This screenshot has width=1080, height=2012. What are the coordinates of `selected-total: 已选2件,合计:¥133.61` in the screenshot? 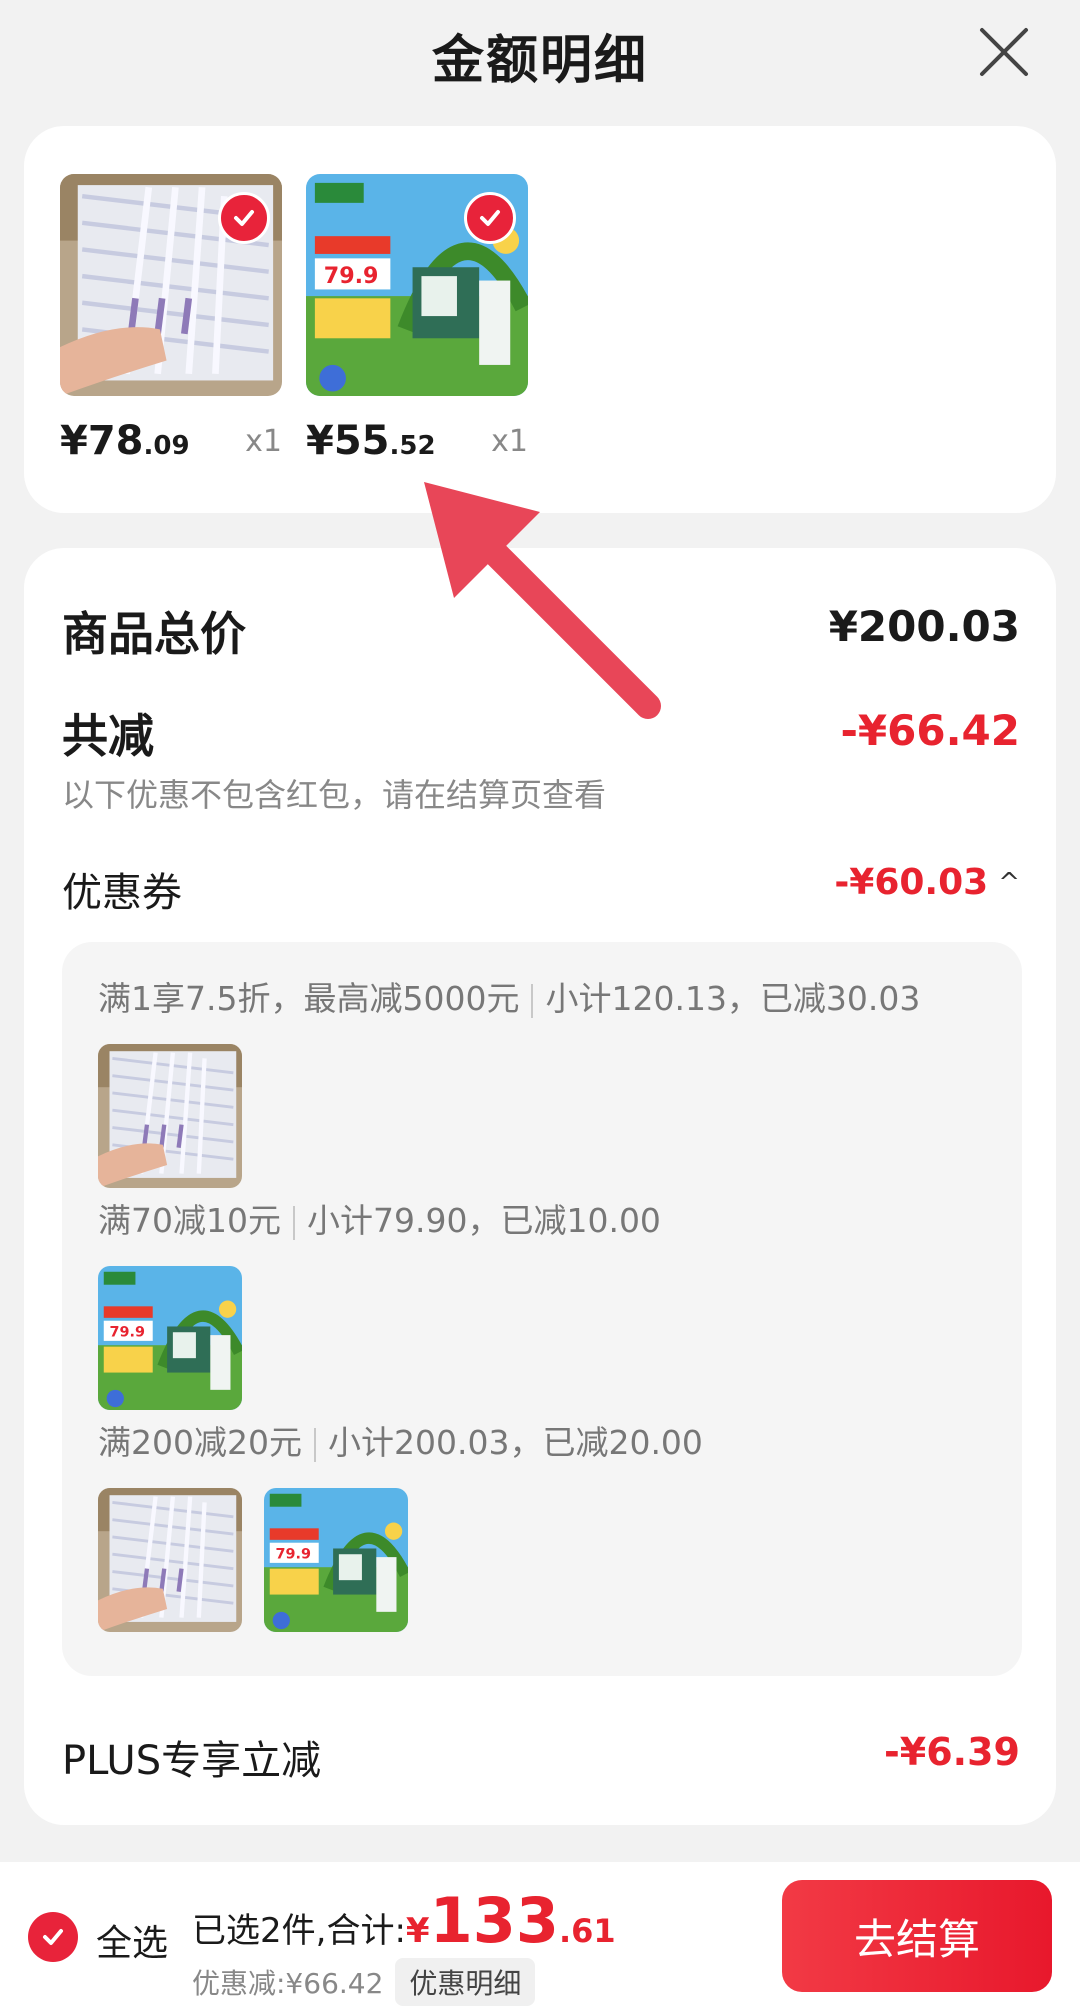 It's located at (404, 1920).